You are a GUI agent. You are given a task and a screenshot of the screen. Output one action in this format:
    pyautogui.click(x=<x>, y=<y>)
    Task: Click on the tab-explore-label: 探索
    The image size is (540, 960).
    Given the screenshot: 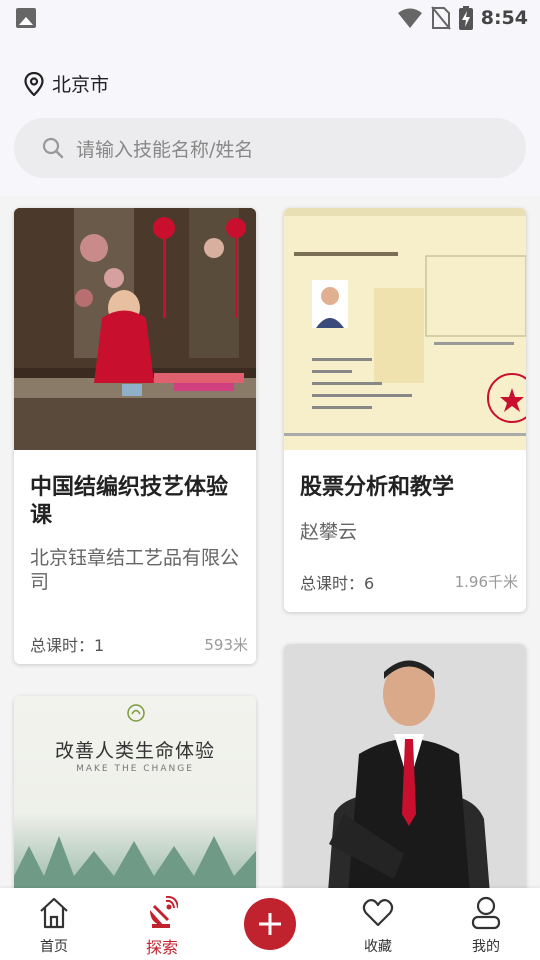 What is the action you would take?
    pyautogui.click(x=161, y=947)
    